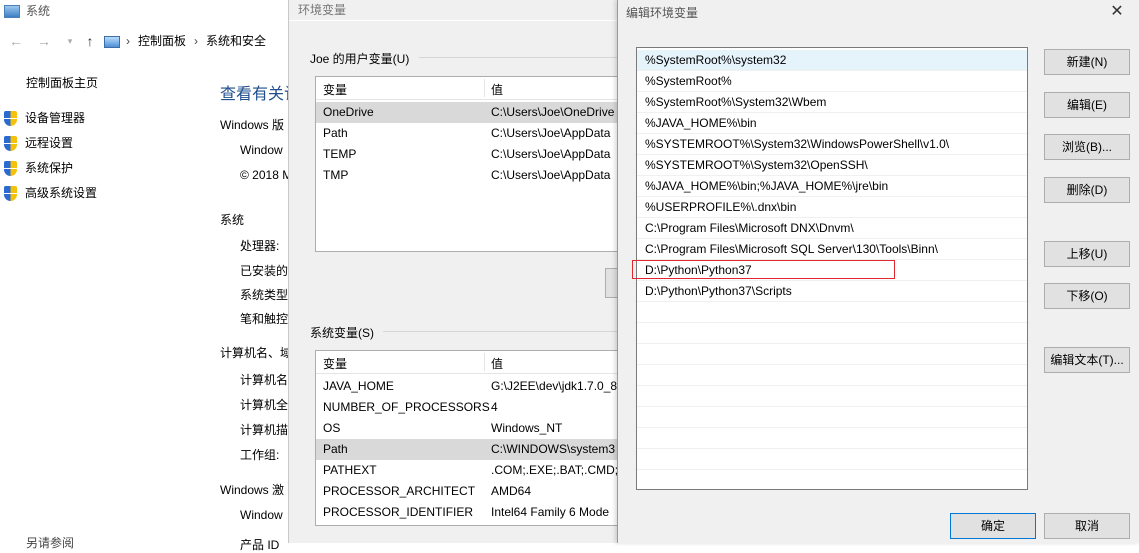 This screenshot has height=553, width=1139. Describe the element at coordinates (38, 143) in the screenshot. I see `remote-settings-link: 远程设置` at that location.